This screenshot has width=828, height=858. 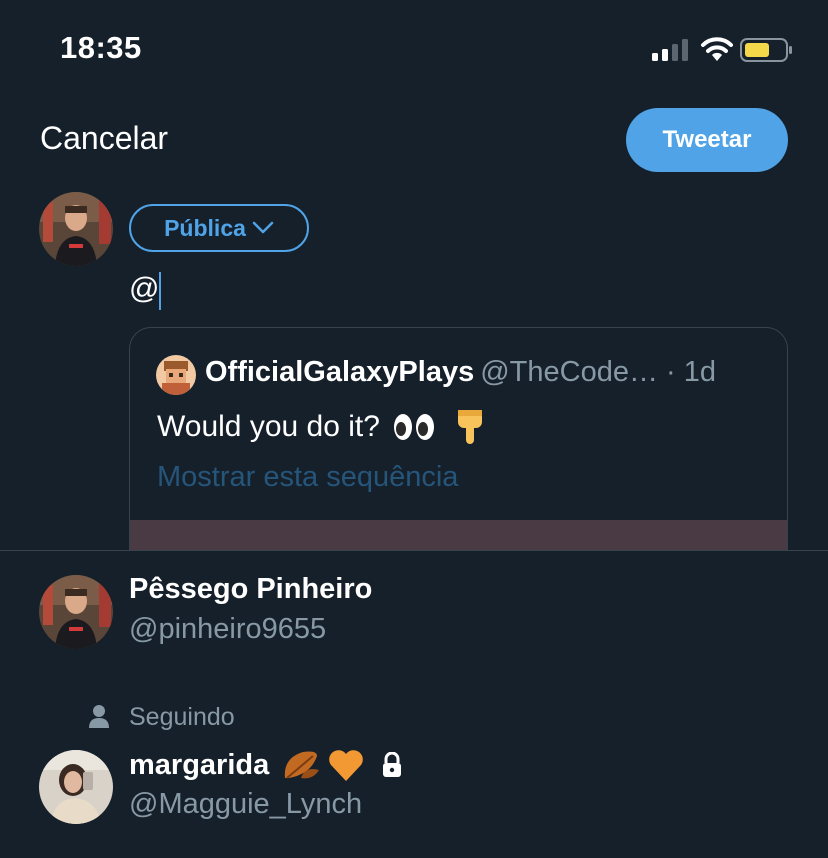 What do you see at coordinates (392, 764) in the screenshot?
I see `lock-icon` at bounding box center [392, 764].